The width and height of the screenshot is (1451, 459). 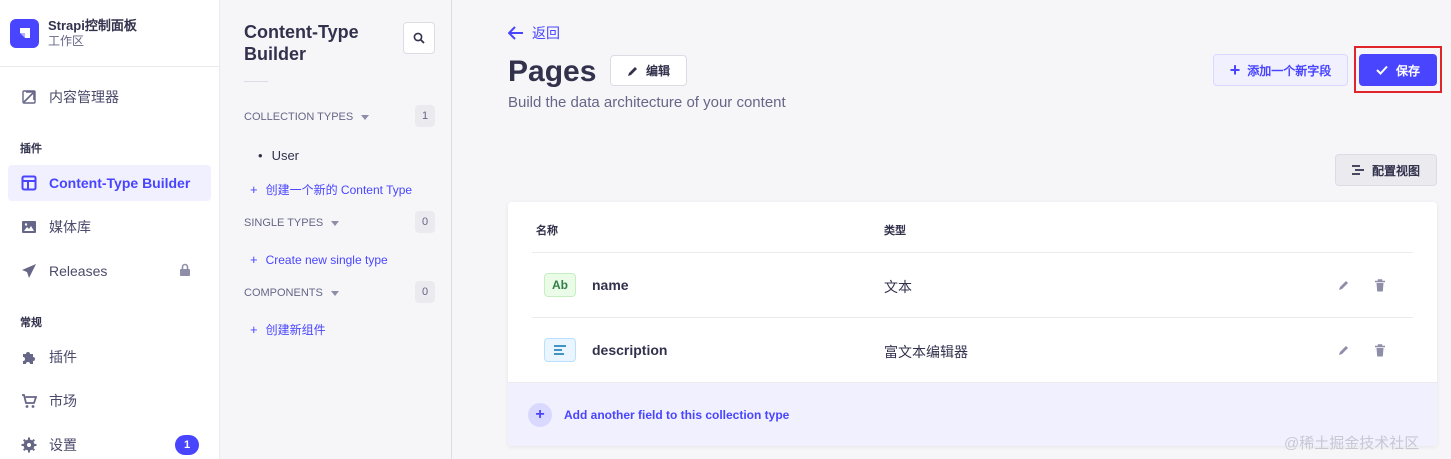 I want to click on search-button, so click(x=419, y=38).